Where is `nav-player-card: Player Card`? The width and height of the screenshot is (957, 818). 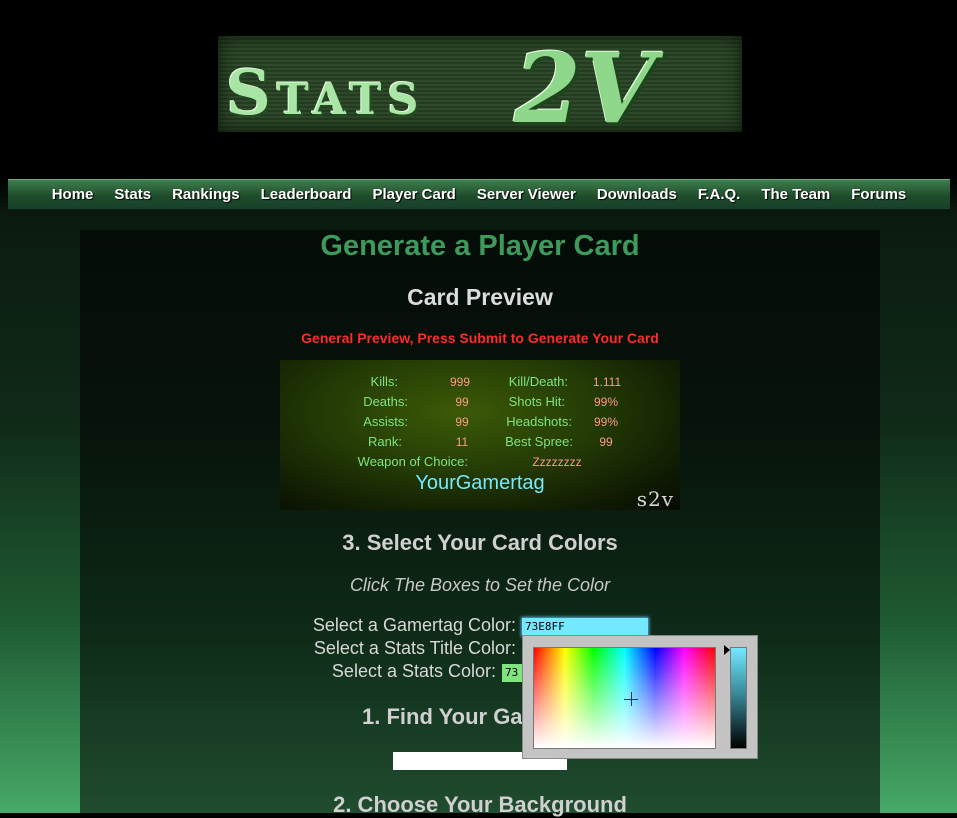 nav-player-card: Player Card is located at coordinates (414, 194).